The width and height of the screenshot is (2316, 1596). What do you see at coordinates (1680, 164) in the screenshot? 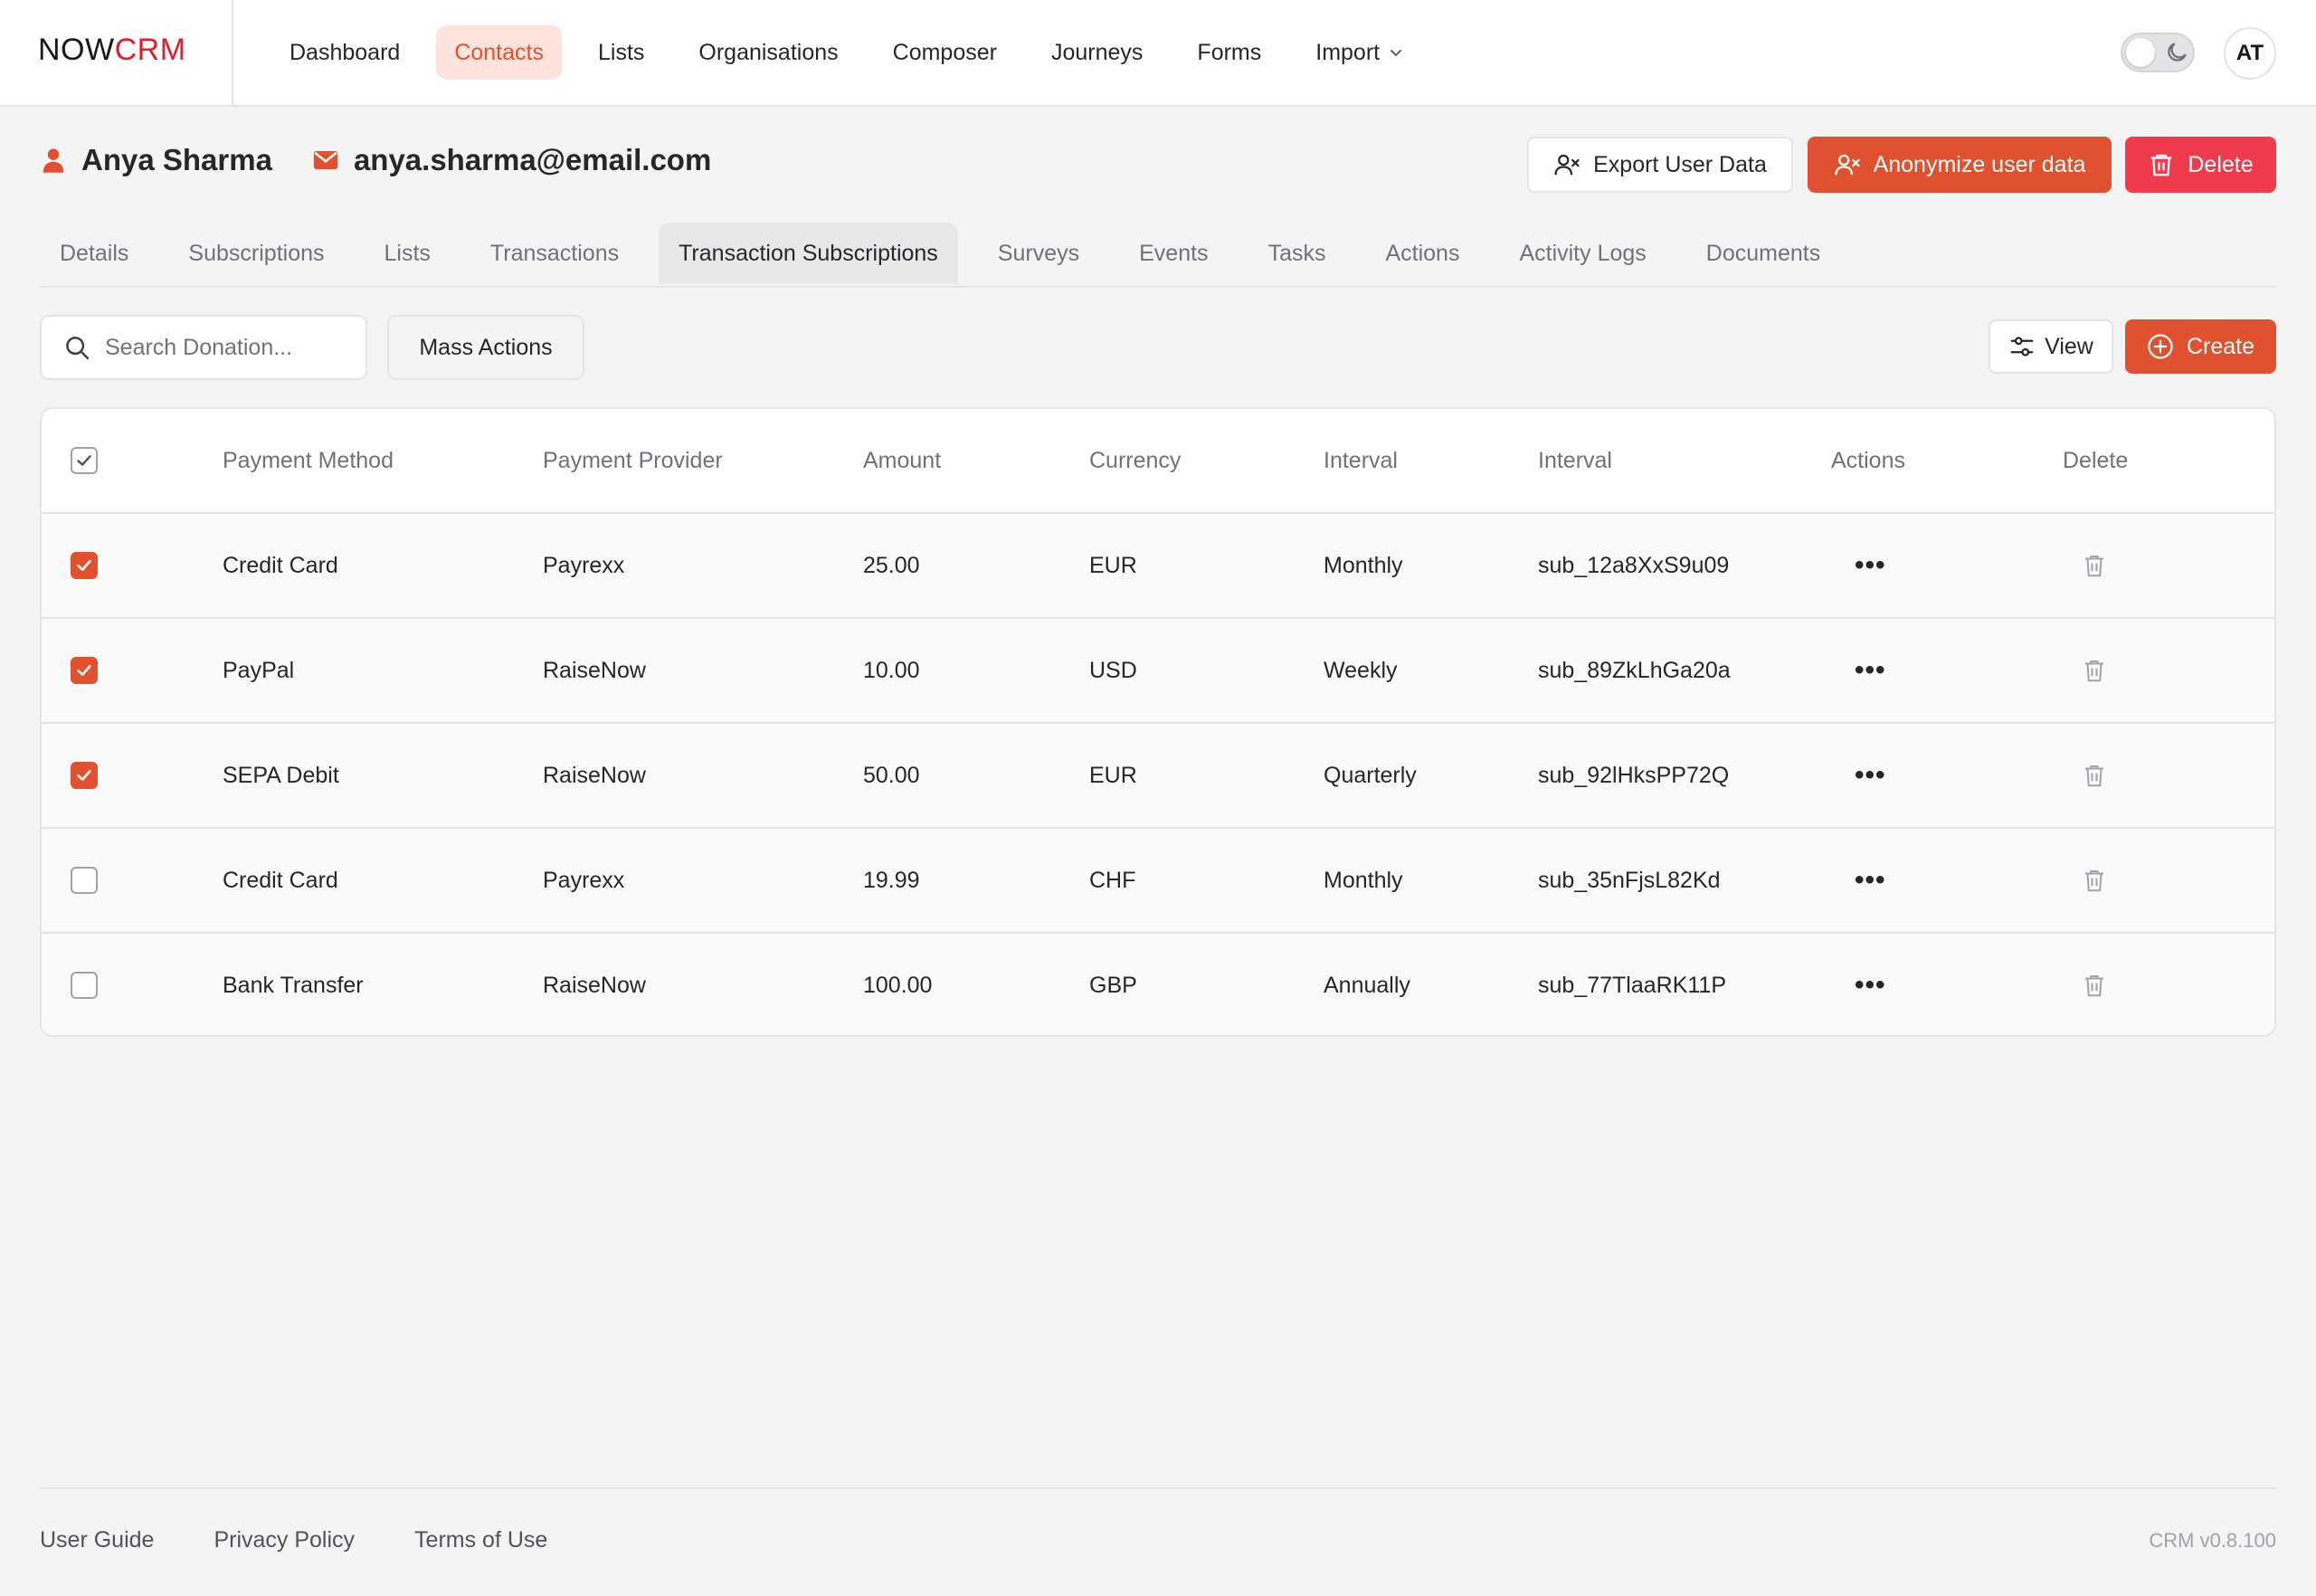
I see `export-user-data-label: Export User Data` at bounding box center [1680, 164].